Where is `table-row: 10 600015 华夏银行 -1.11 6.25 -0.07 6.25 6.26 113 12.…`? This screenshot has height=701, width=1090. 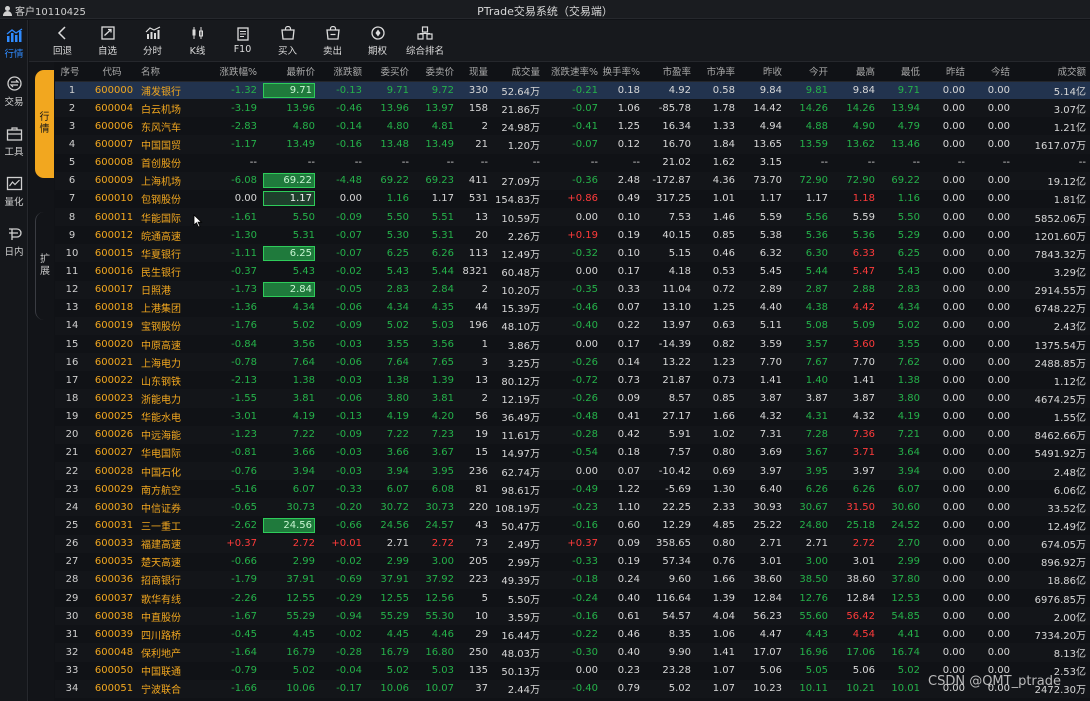
table-row: 10 600015 华夏银行 -1.11 6.25 -0.07 6.25 6.26 113 12.… is located at coordinates (572, 253).